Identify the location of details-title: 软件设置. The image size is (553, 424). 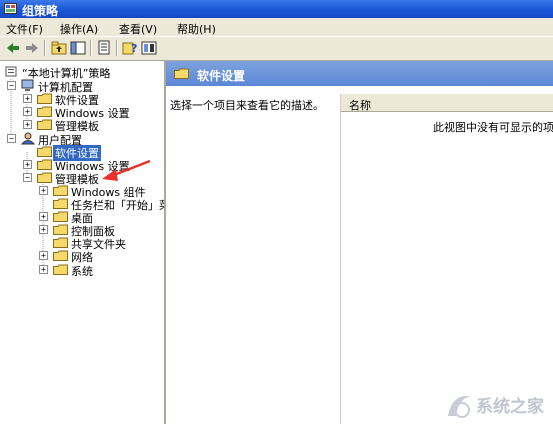
(221, 76).